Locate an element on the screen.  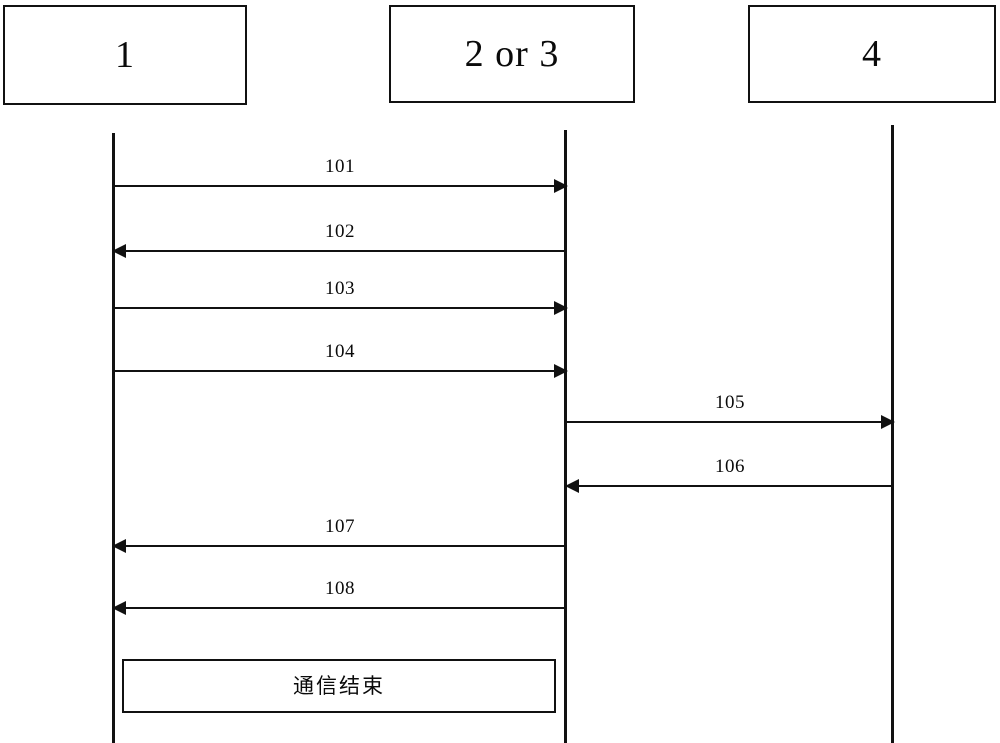
participant-box-1: 1 is located at coordinates (125, 55).